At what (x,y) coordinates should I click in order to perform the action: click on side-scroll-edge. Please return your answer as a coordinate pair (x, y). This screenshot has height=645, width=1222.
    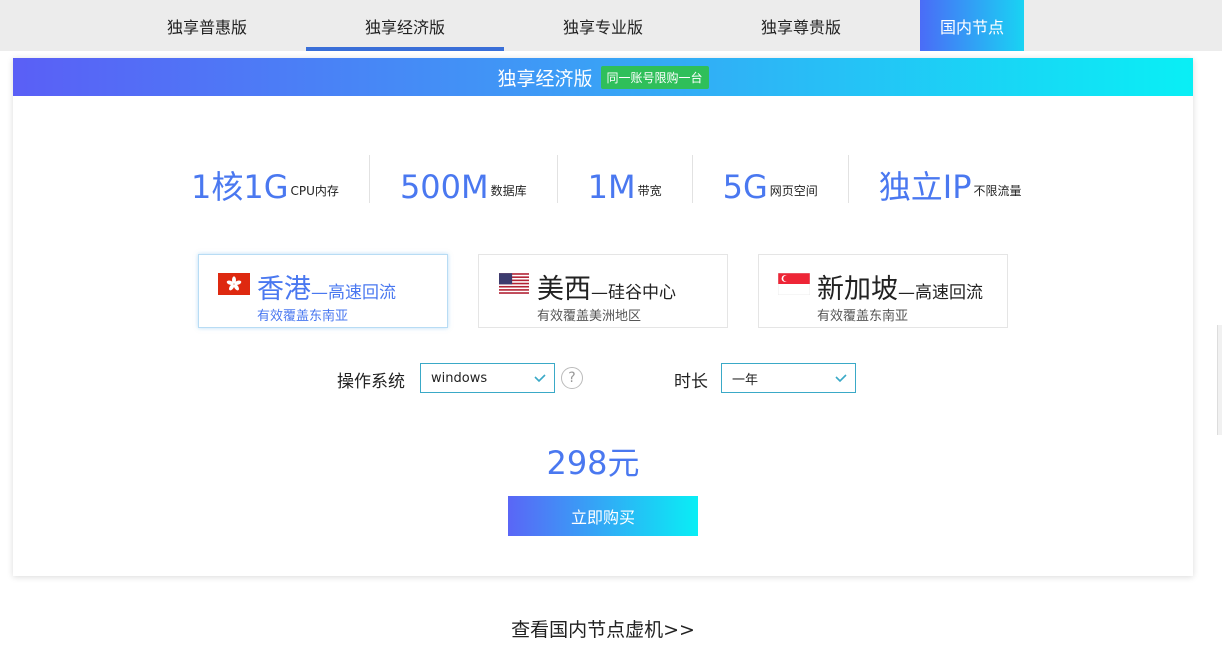
    Looking at the image, I should click on (1219, 380).